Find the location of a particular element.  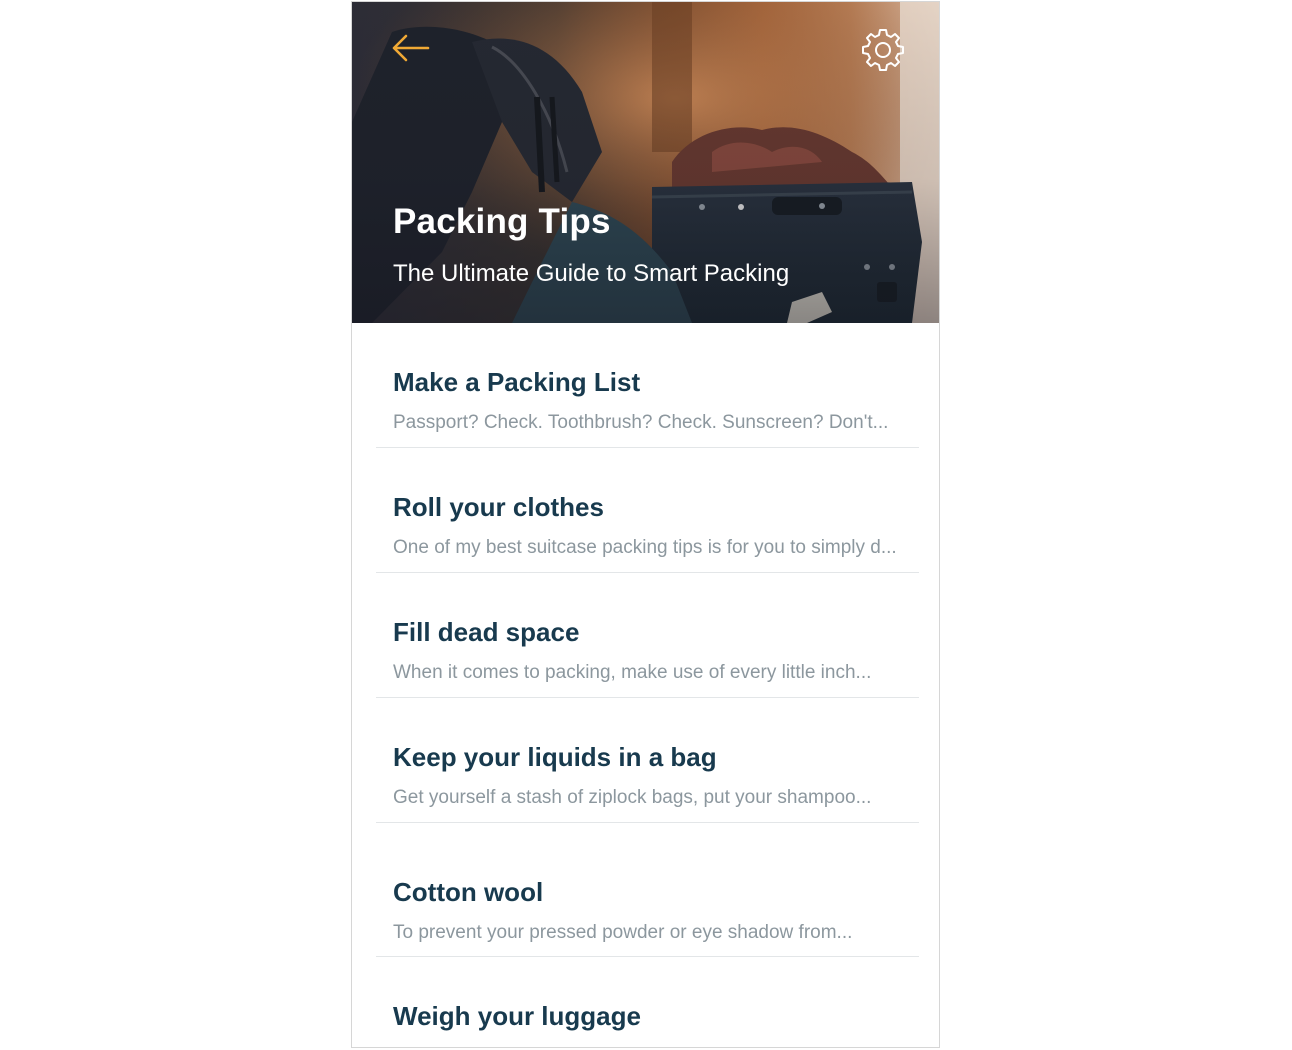

tip-title: Cotton wool is located at coordinates (468, 892).